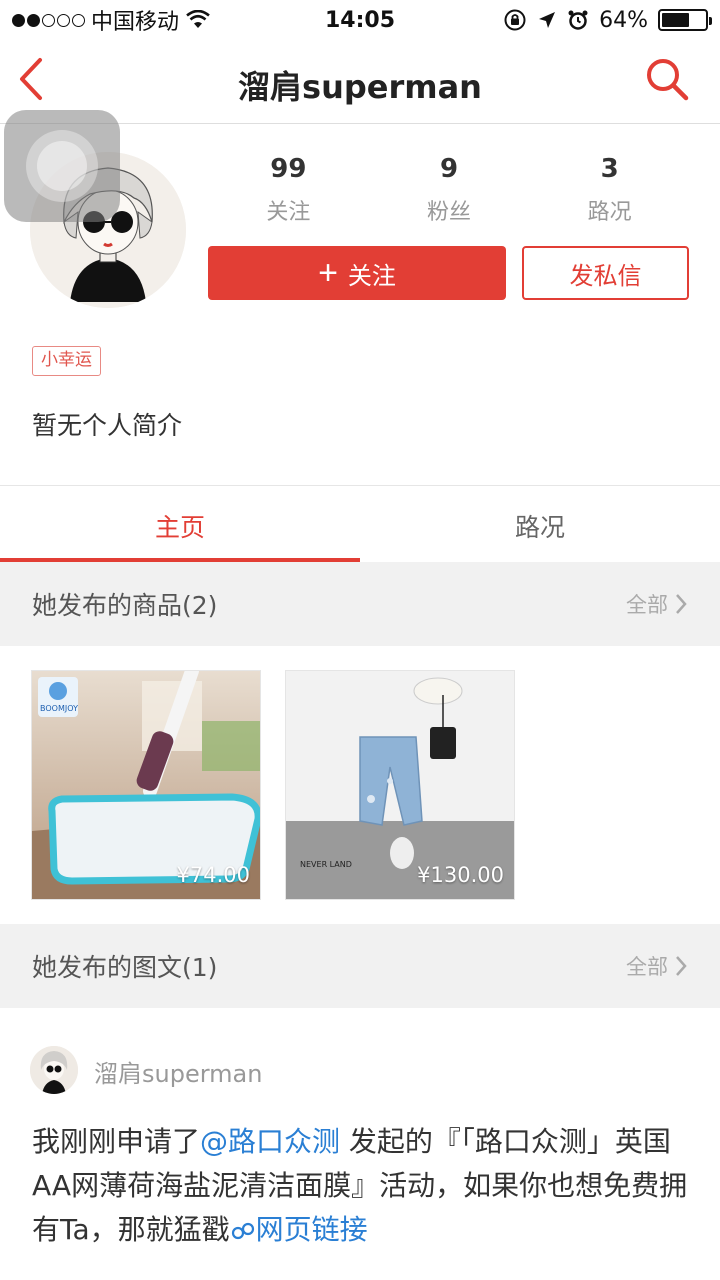  What do you see at coordinates (198, 19) in the screenshot?
I see `wifi-icon` at bounding box center [198, 19].